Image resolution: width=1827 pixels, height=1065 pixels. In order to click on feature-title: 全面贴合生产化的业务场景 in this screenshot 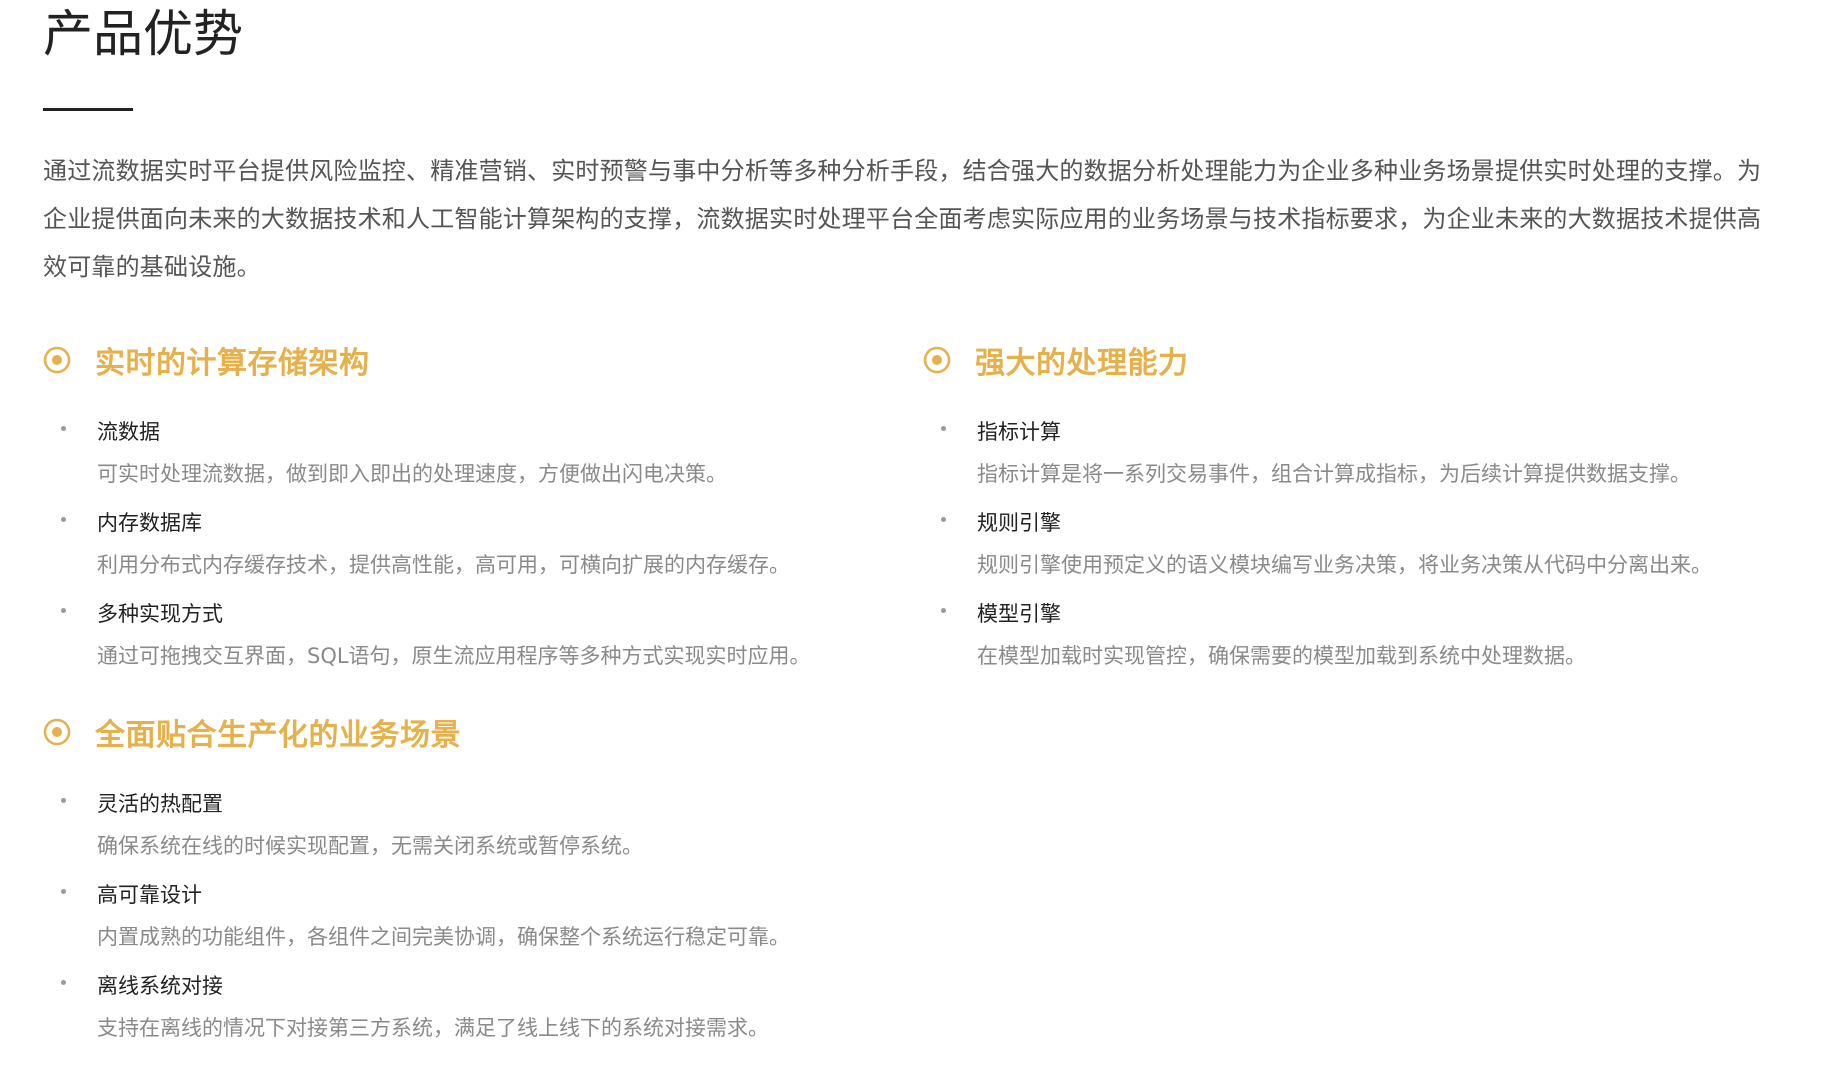, I will do `click(278, 735)`.